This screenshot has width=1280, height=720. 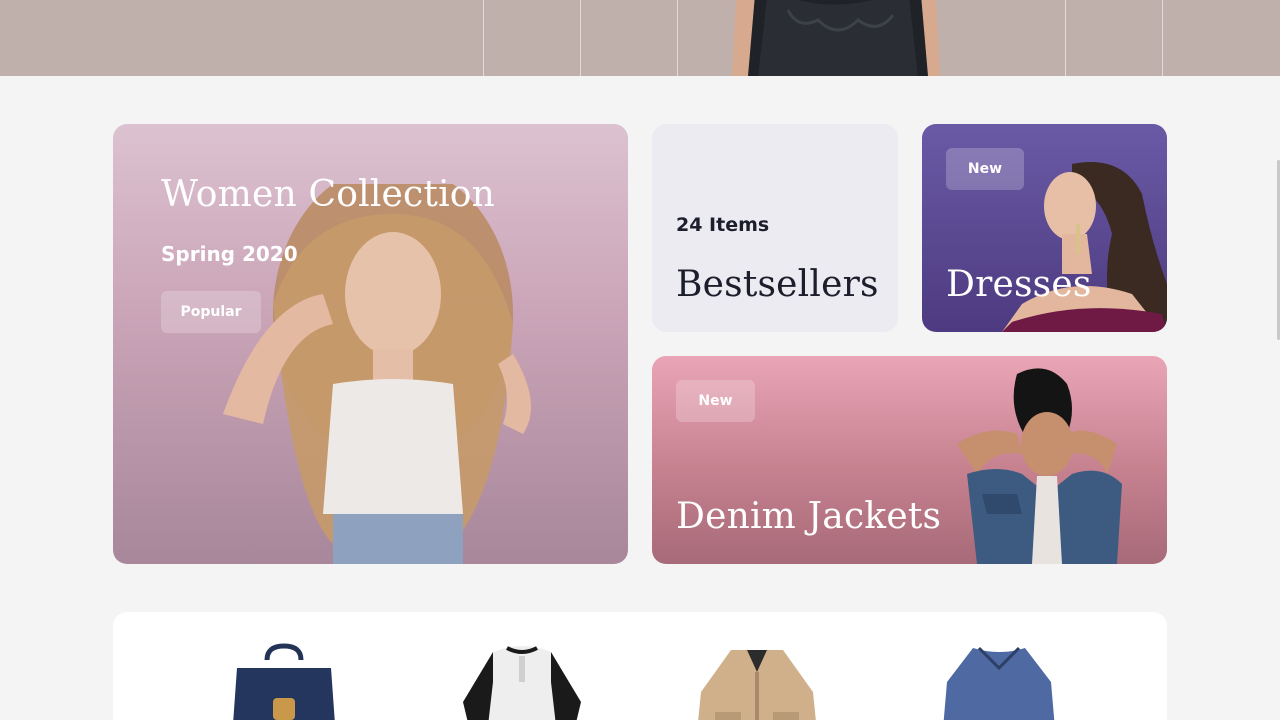 I want to click on dresses-new-badge: New, so click(x=985, y=169).